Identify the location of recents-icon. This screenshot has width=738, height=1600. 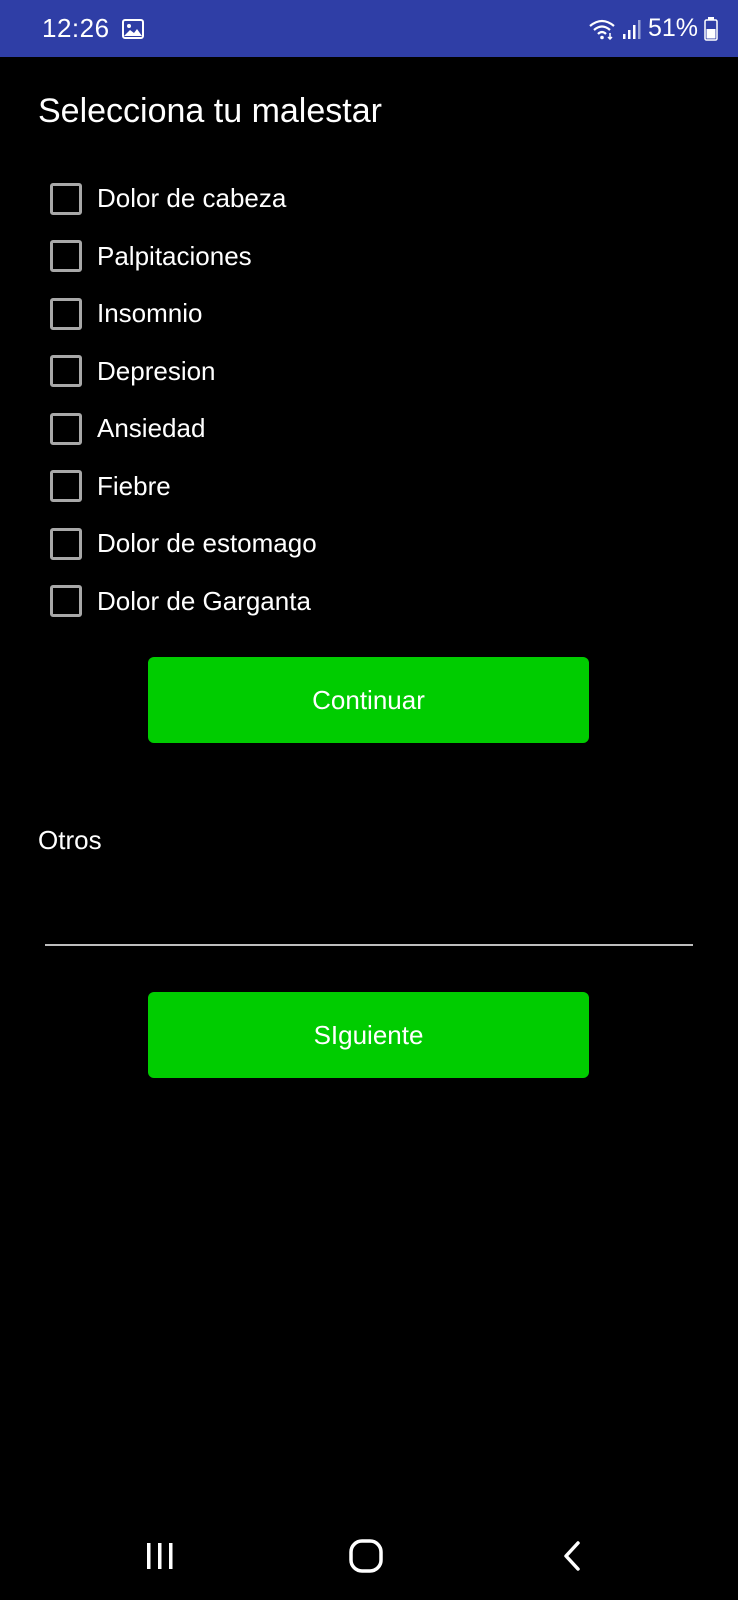
(160, 1556).